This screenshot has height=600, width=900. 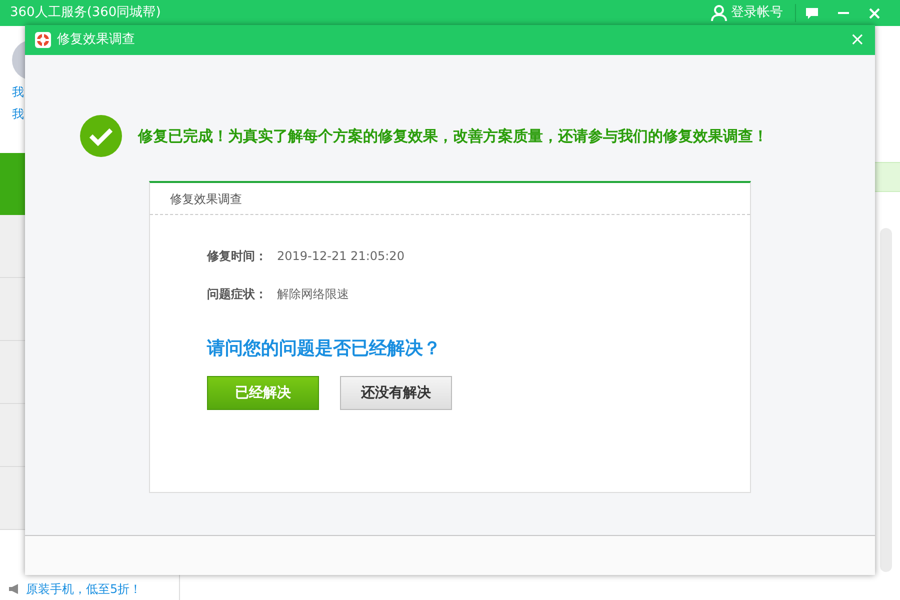 I want to click on lifebuoy-icon, so click(x=43, y=40).